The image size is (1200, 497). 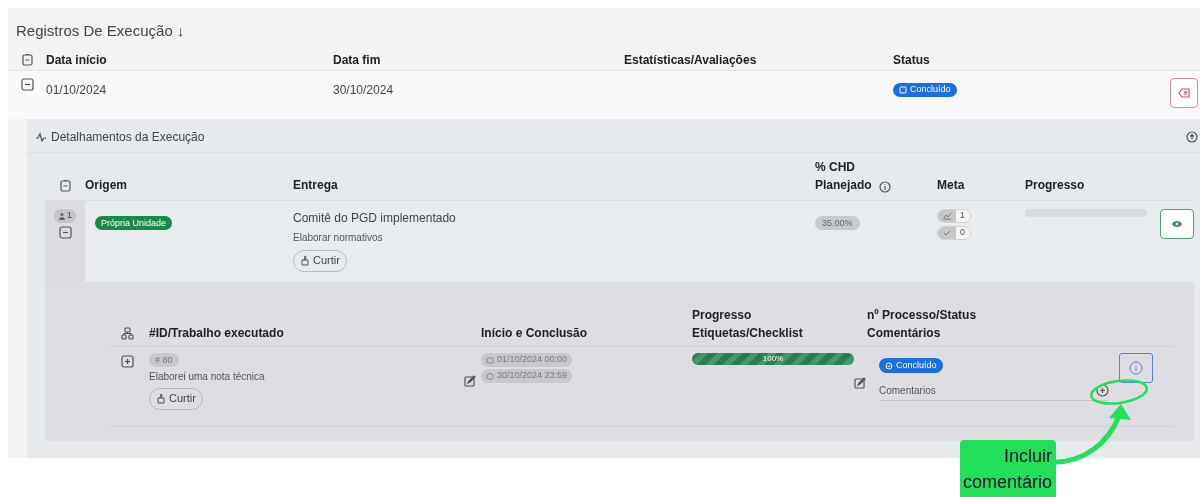 I want to click on column-header: Início e Conclusão, so click(x=535, y=333).